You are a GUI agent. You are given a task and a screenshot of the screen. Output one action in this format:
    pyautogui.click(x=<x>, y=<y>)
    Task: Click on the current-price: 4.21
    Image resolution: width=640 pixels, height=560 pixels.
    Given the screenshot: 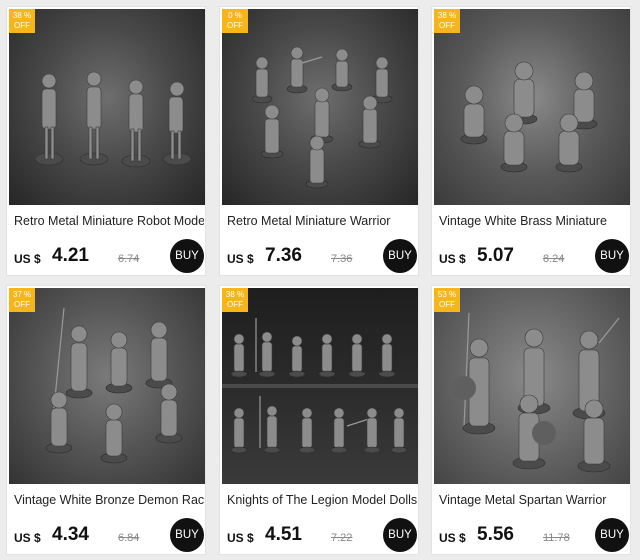 What is the action you would take?
    pyautogui.click(x=70, y=255)
    